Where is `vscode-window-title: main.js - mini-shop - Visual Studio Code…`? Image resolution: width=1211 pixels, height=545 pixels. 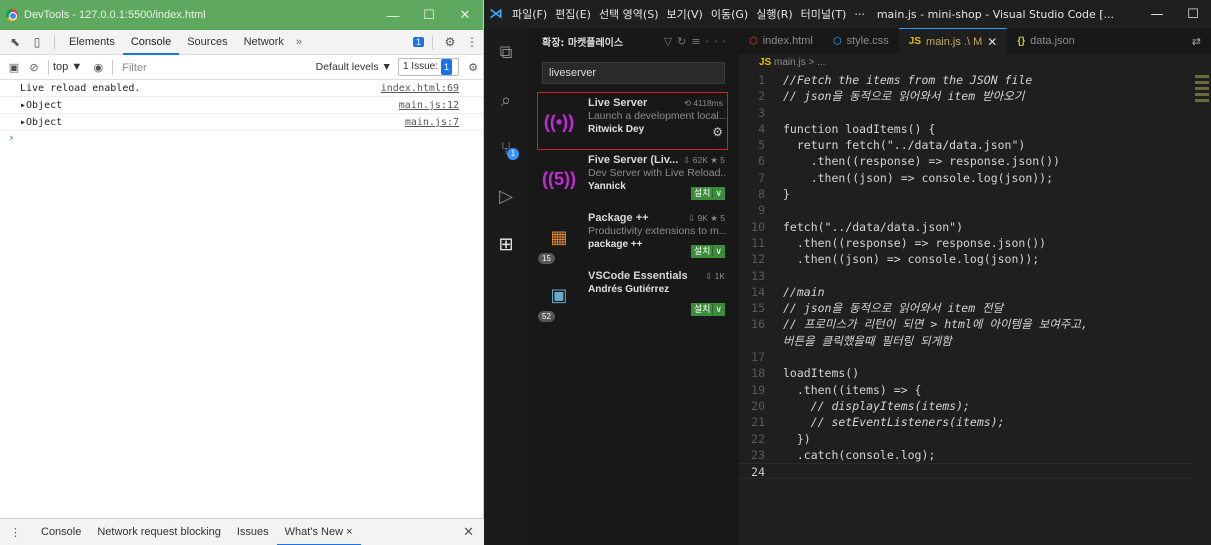
vscode-window-title: main.js - mini-shop - Visual Studio Code… is located at coordinates (995, 14).